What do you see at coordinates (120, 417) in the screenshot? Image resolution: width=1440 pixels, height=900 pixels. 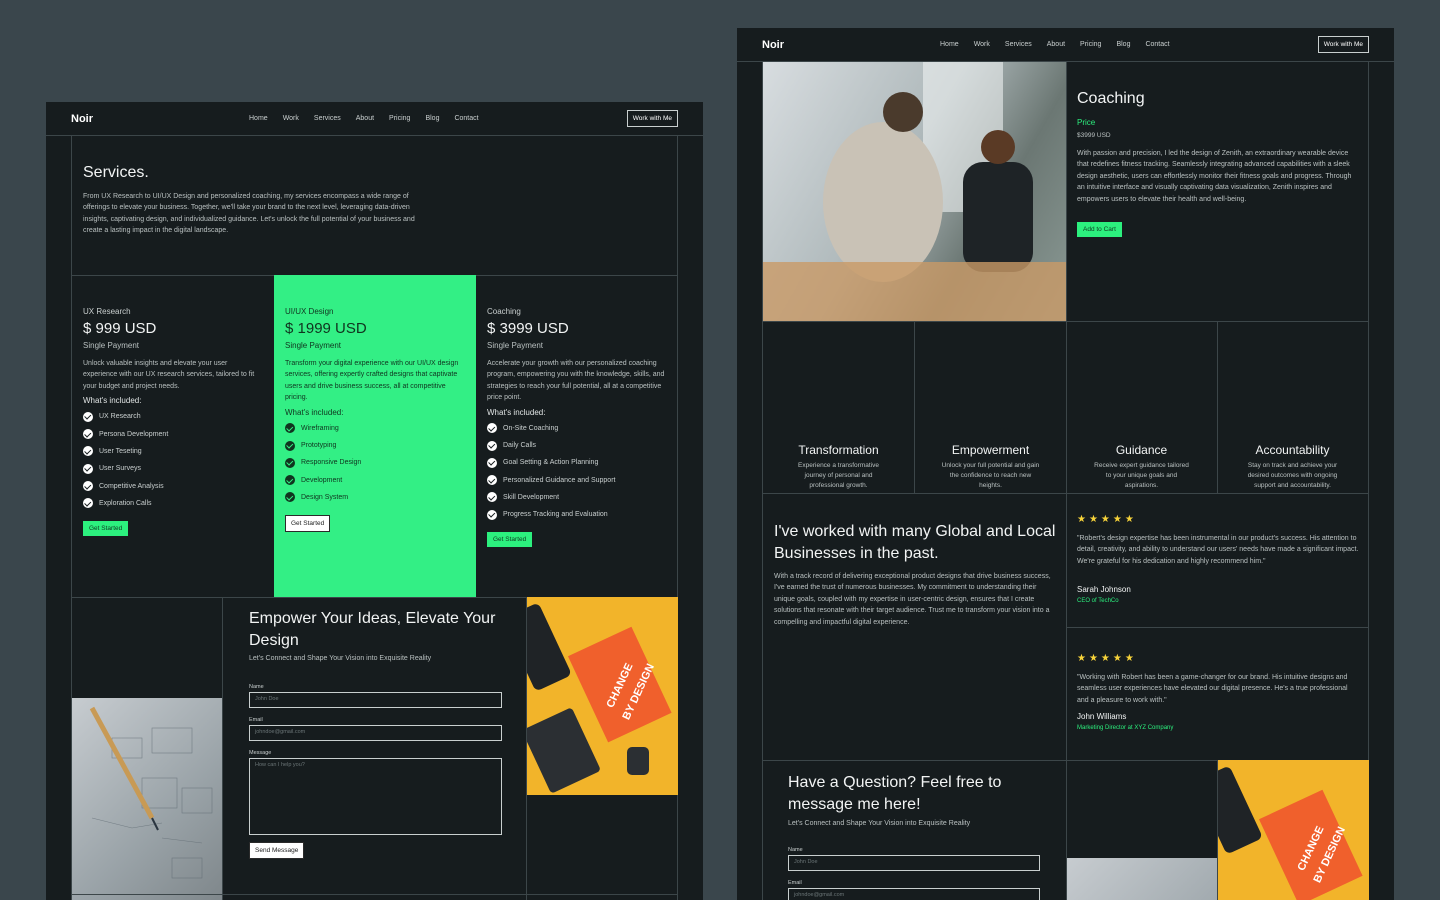 I see `list-item-label: UX Research` at bounding box center [120, 417].